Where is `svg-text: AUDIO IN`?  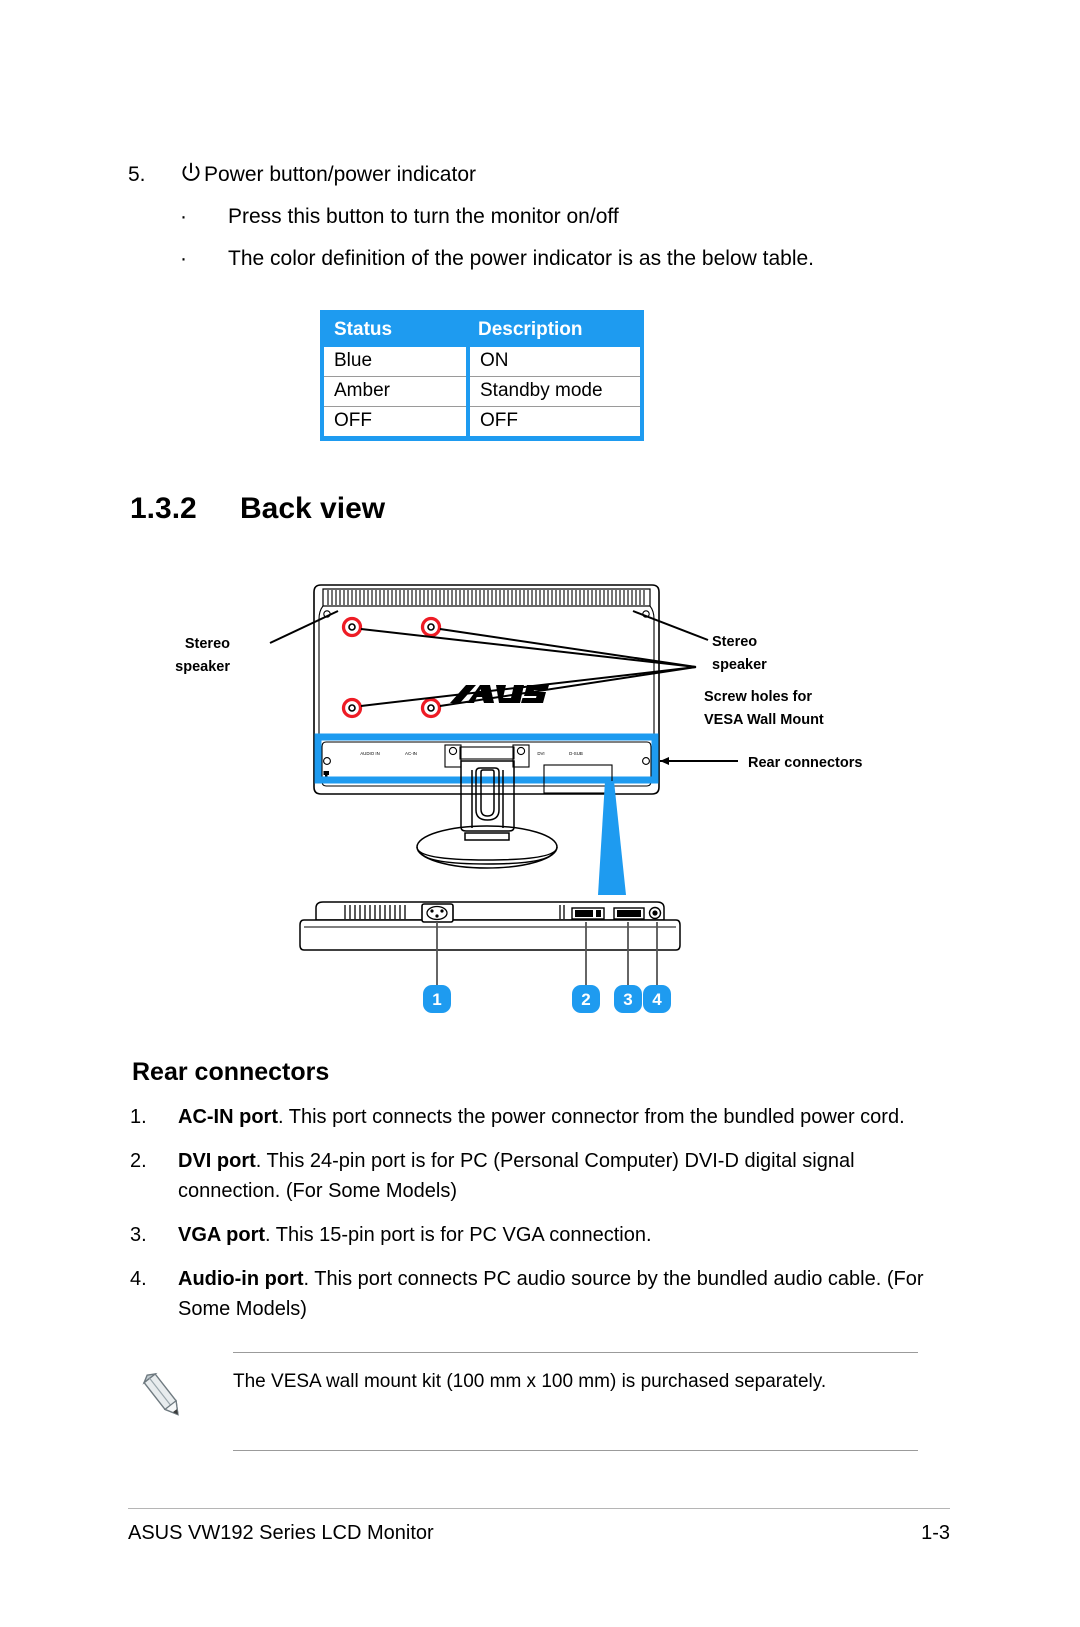 svg-text: AUDIO IN is located at coordinates (370, 753).